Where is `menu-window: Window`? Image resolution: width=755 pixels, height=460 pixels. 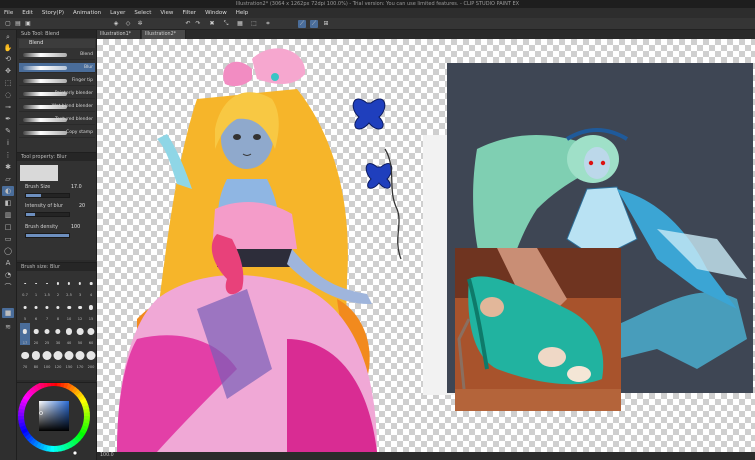 menu-window: Window is located at coordinates (216, 13).